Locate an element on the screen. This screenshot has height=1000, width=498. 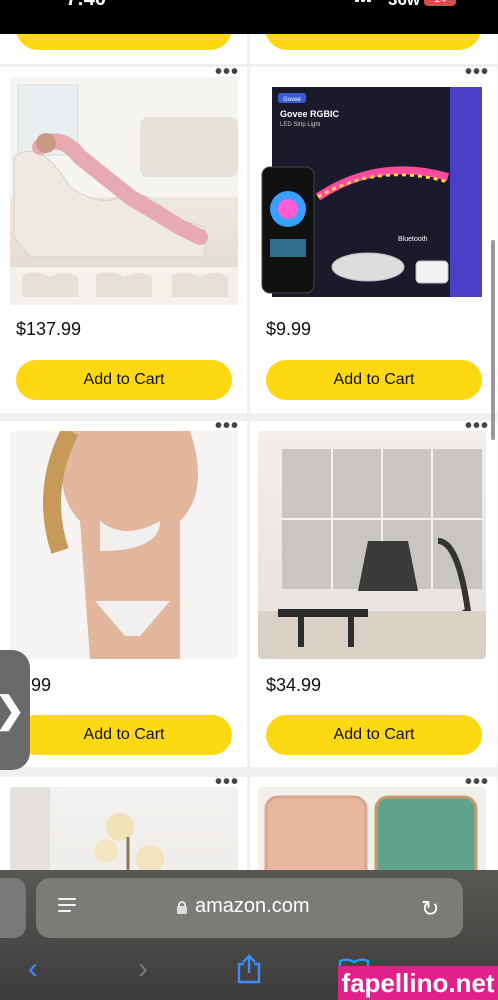
bluetooth-label: Bluetooth is located at coordinates (413, 239).